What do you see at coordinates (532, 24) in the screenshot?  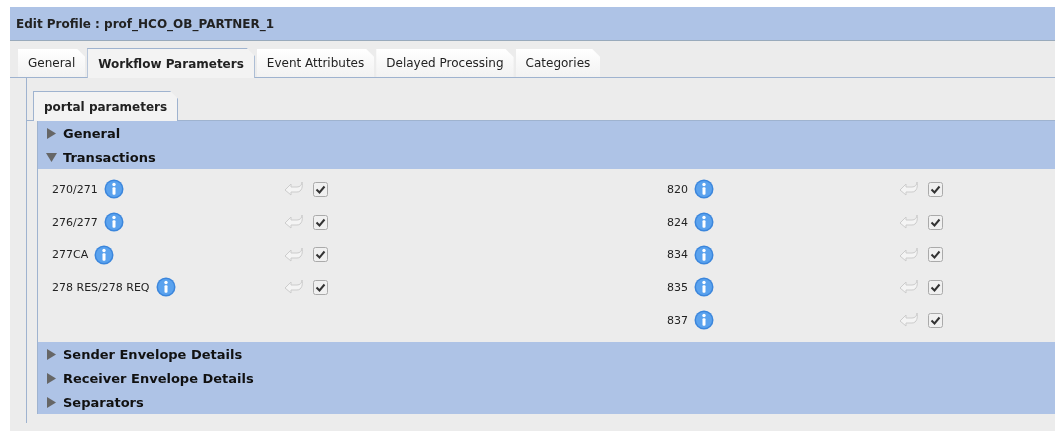 I see `window-title: Edit Profile : prof_HCO_OB_PARTNER_1` at bounding box center [532, 24].